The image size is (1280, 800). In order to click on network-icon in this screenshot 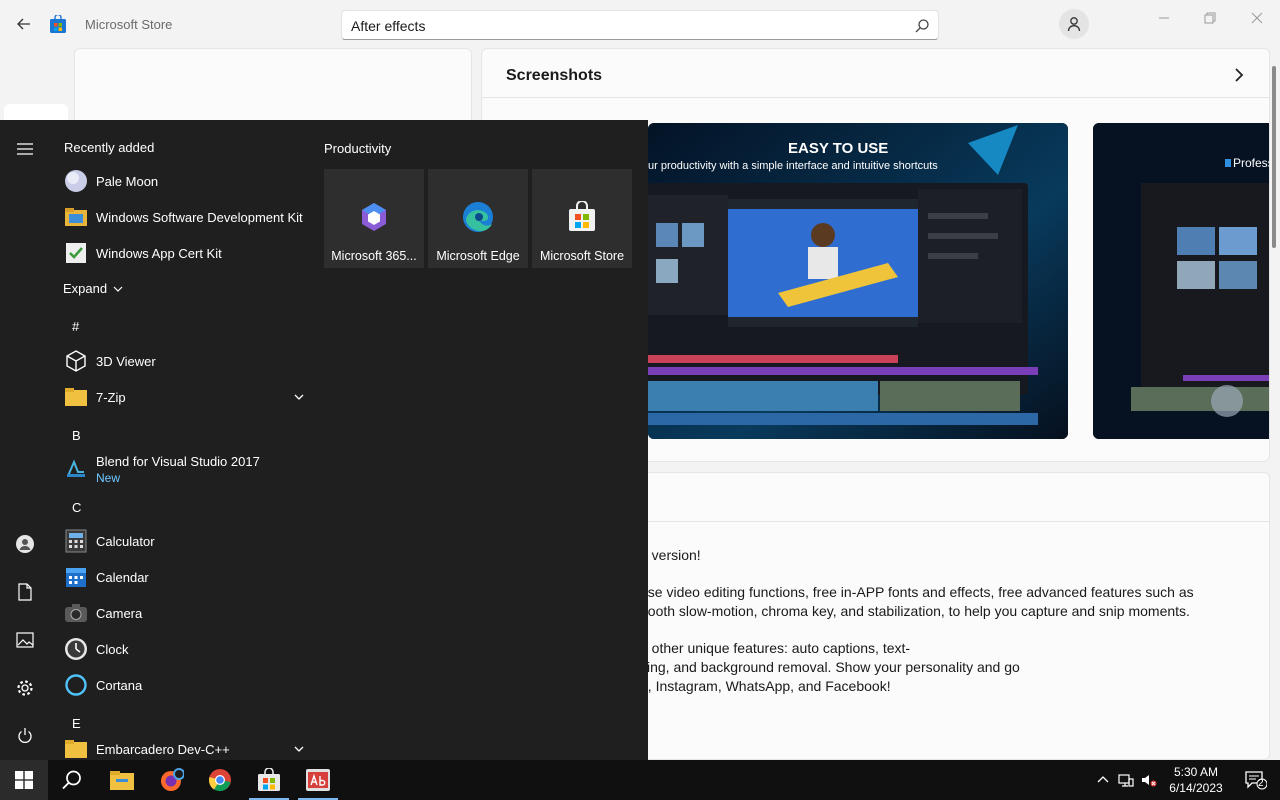, I will do `click(1126, 780)`.